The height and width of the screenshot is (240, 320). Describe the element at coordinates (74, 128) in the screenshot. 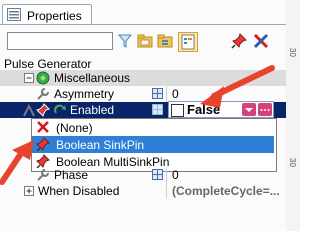

I see `option-label: (None)` at that location.